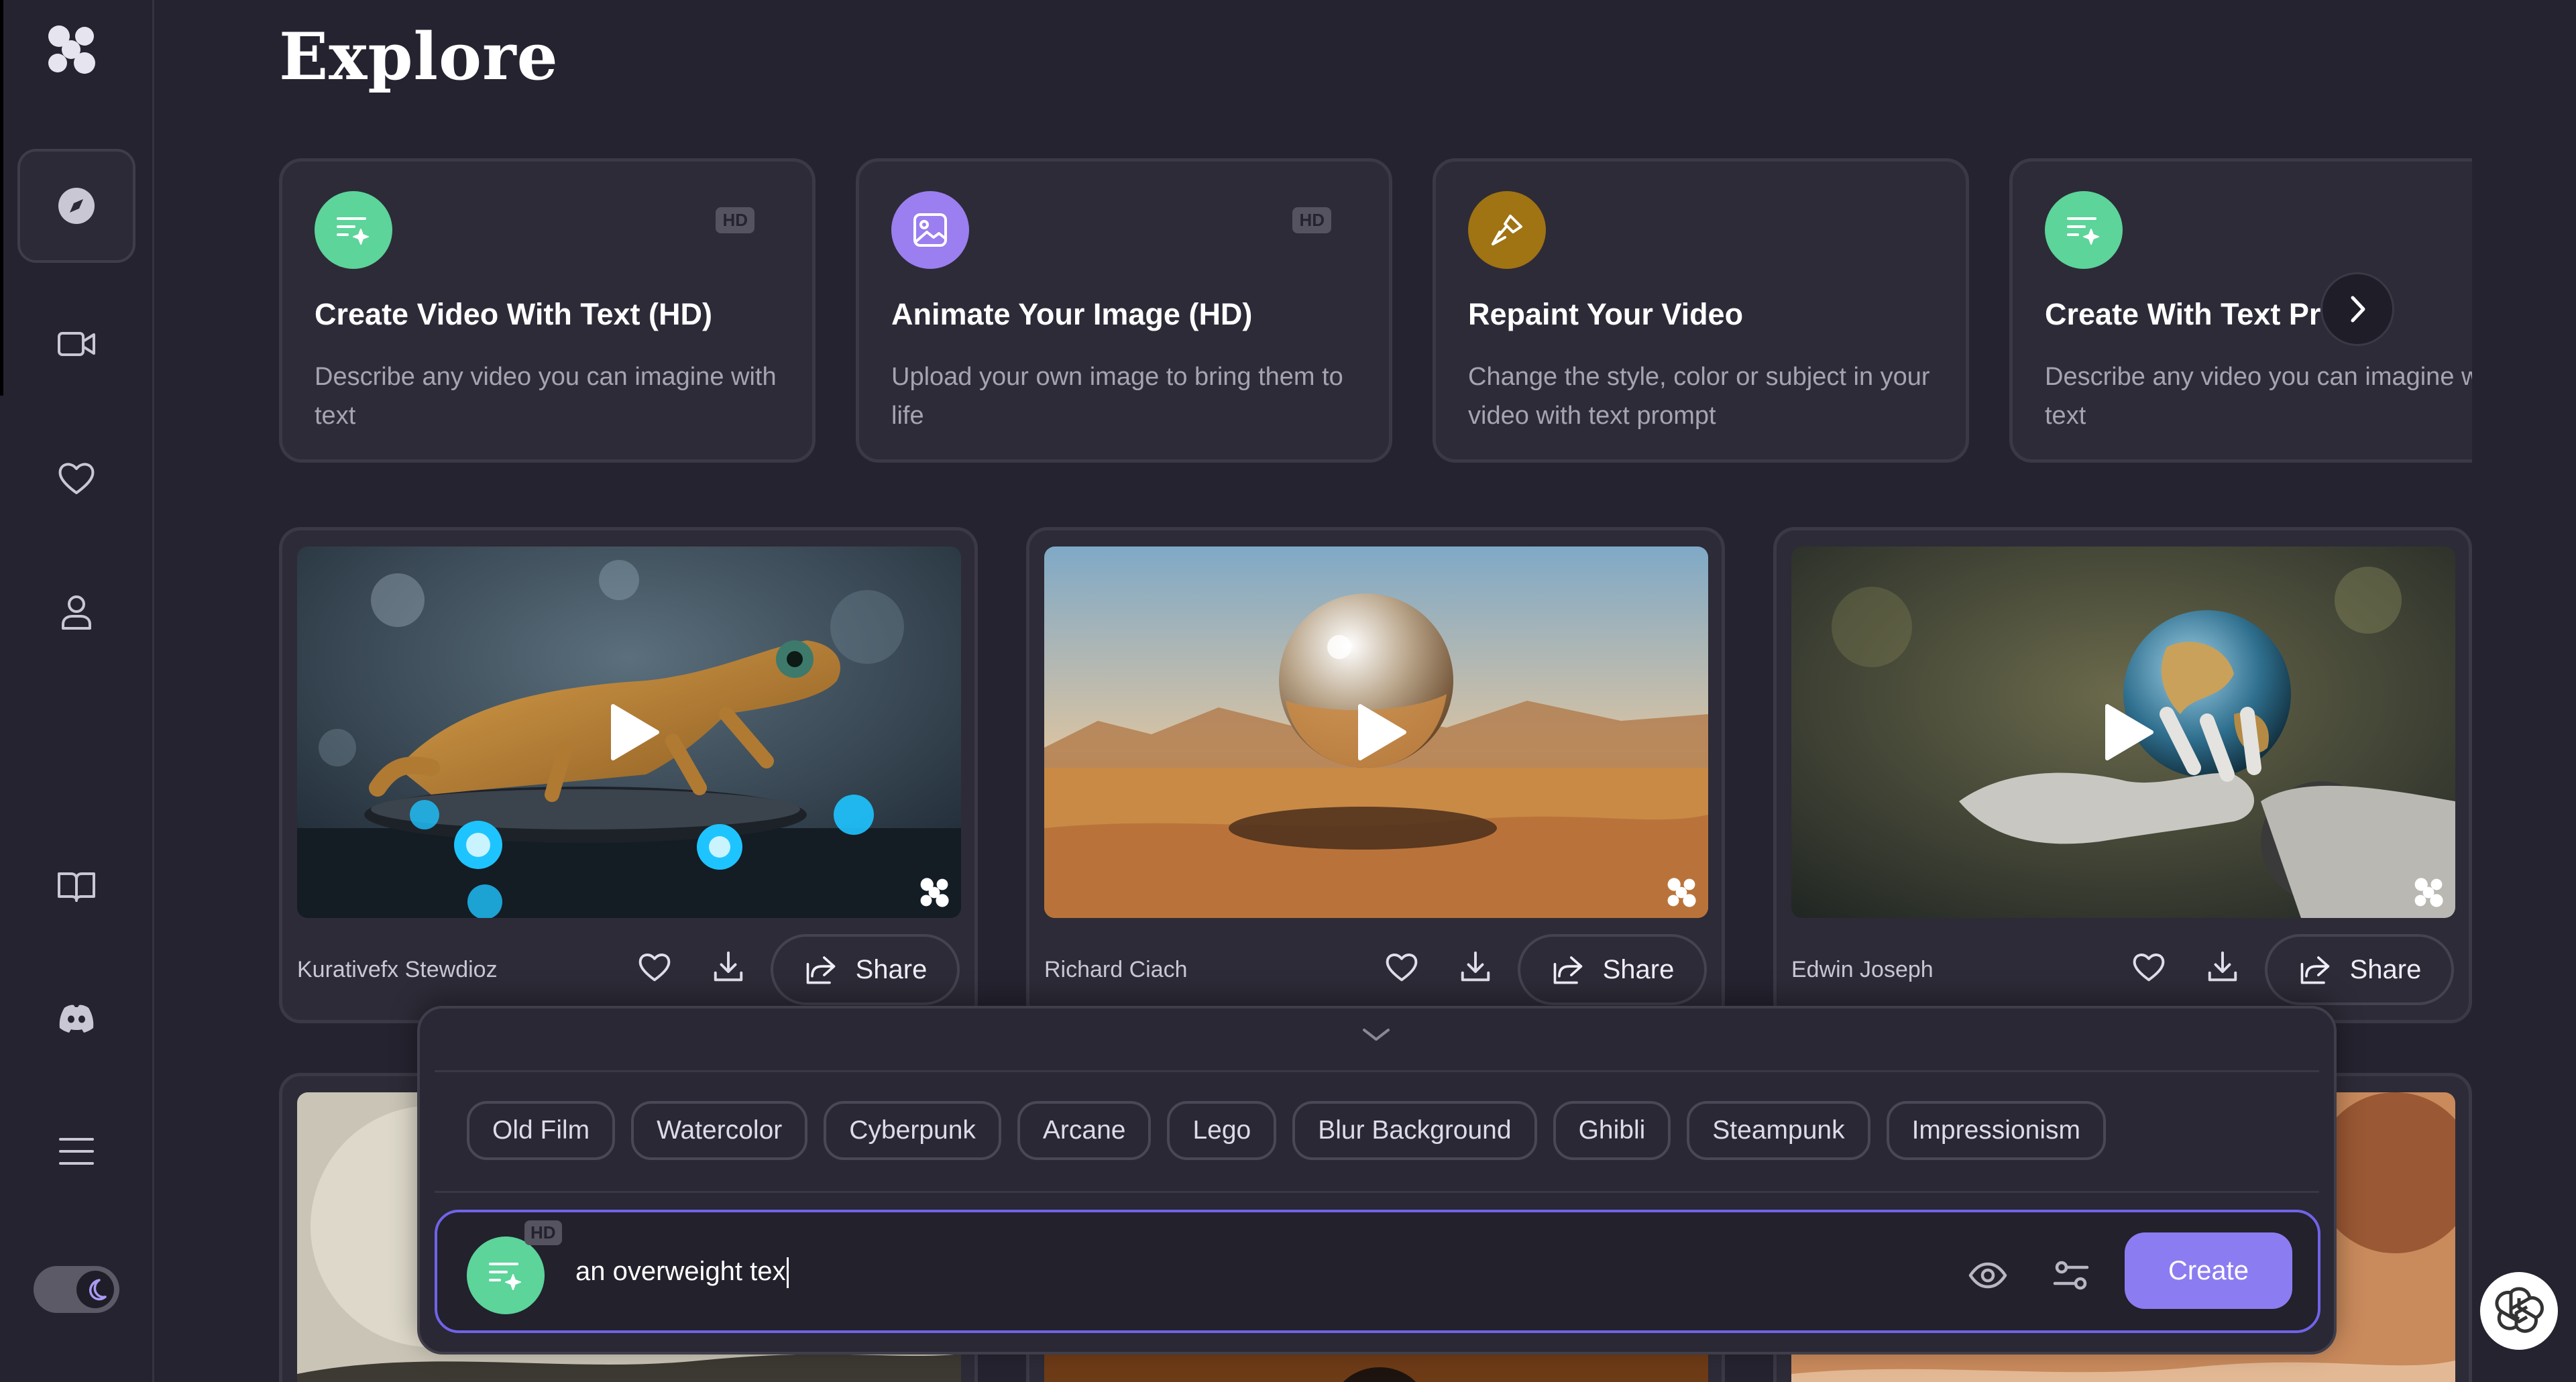  I want to click on style-chip-watercolor: Watercolor, so click(719, 1130).